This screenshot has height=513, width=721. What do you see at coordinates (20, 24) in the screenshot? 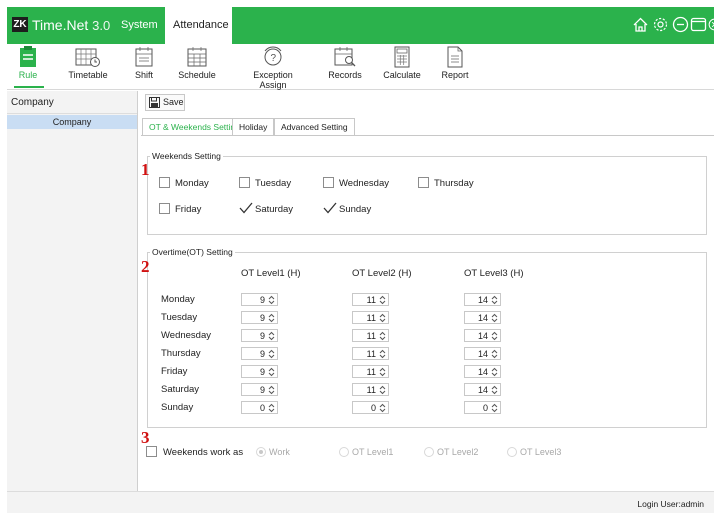
I see `zk-logo: ZK` at bounding box center [20, 24].